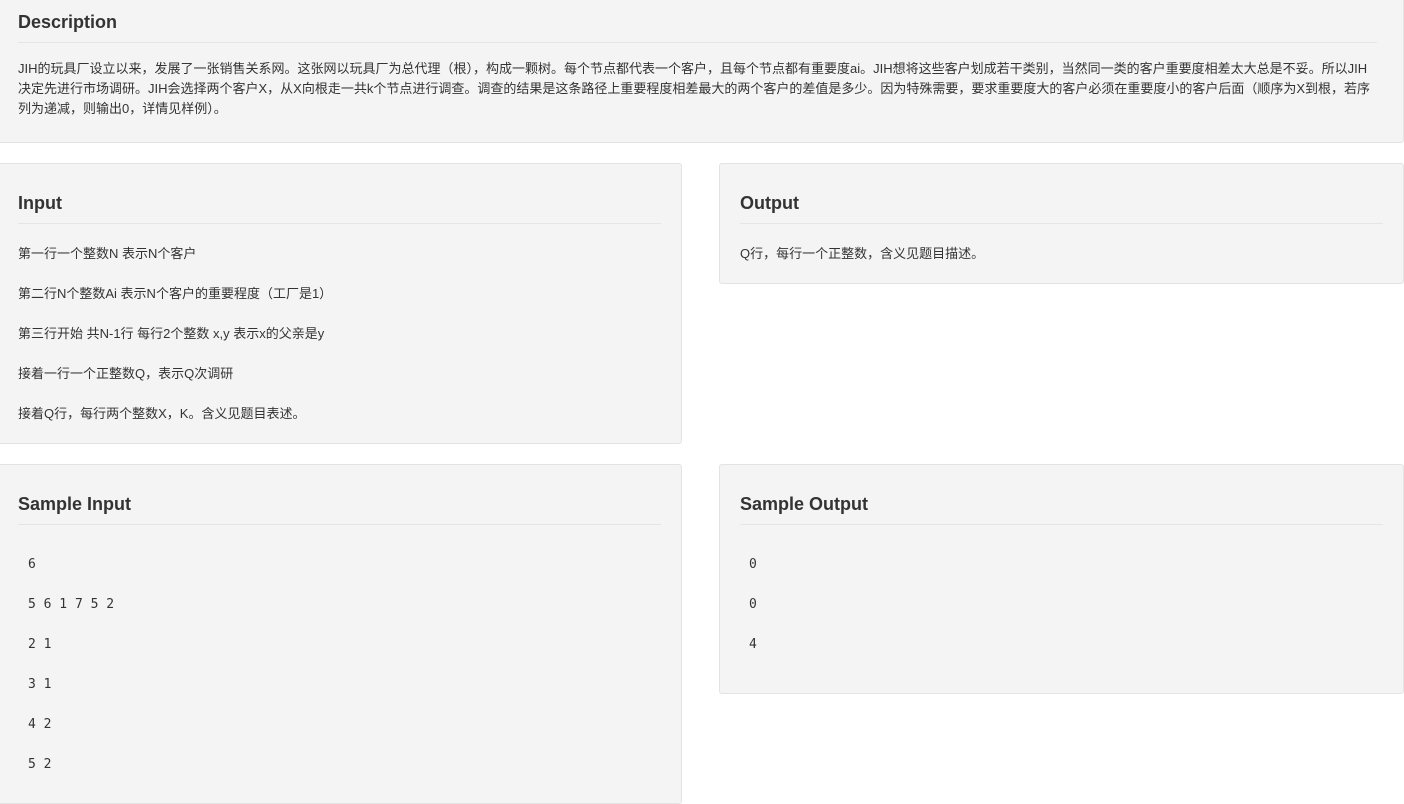 This screenshot has height=804, width=1404. What do you see at coordinates (40, 684) in the screenshot?
I see `sample-input-line: 3 1` at bounding box center [40, 684].